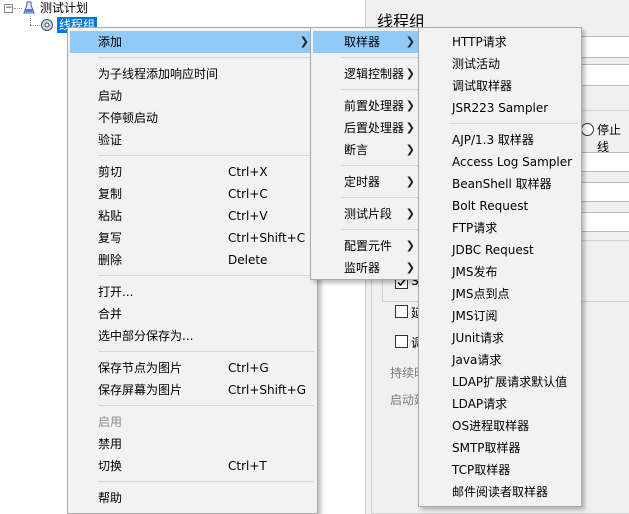  I want to click on menu-item-label: 监听器, so click(362, 268).